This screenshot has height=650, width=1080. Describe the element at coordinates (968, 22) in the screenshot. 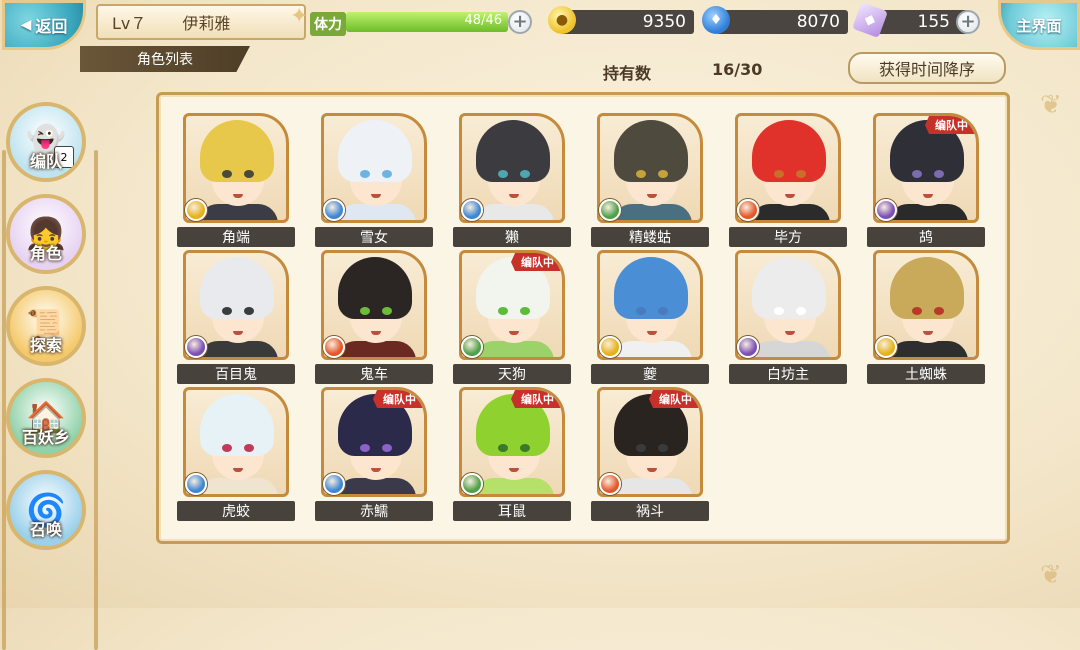

I see `add-crystal-button: +` at that location.